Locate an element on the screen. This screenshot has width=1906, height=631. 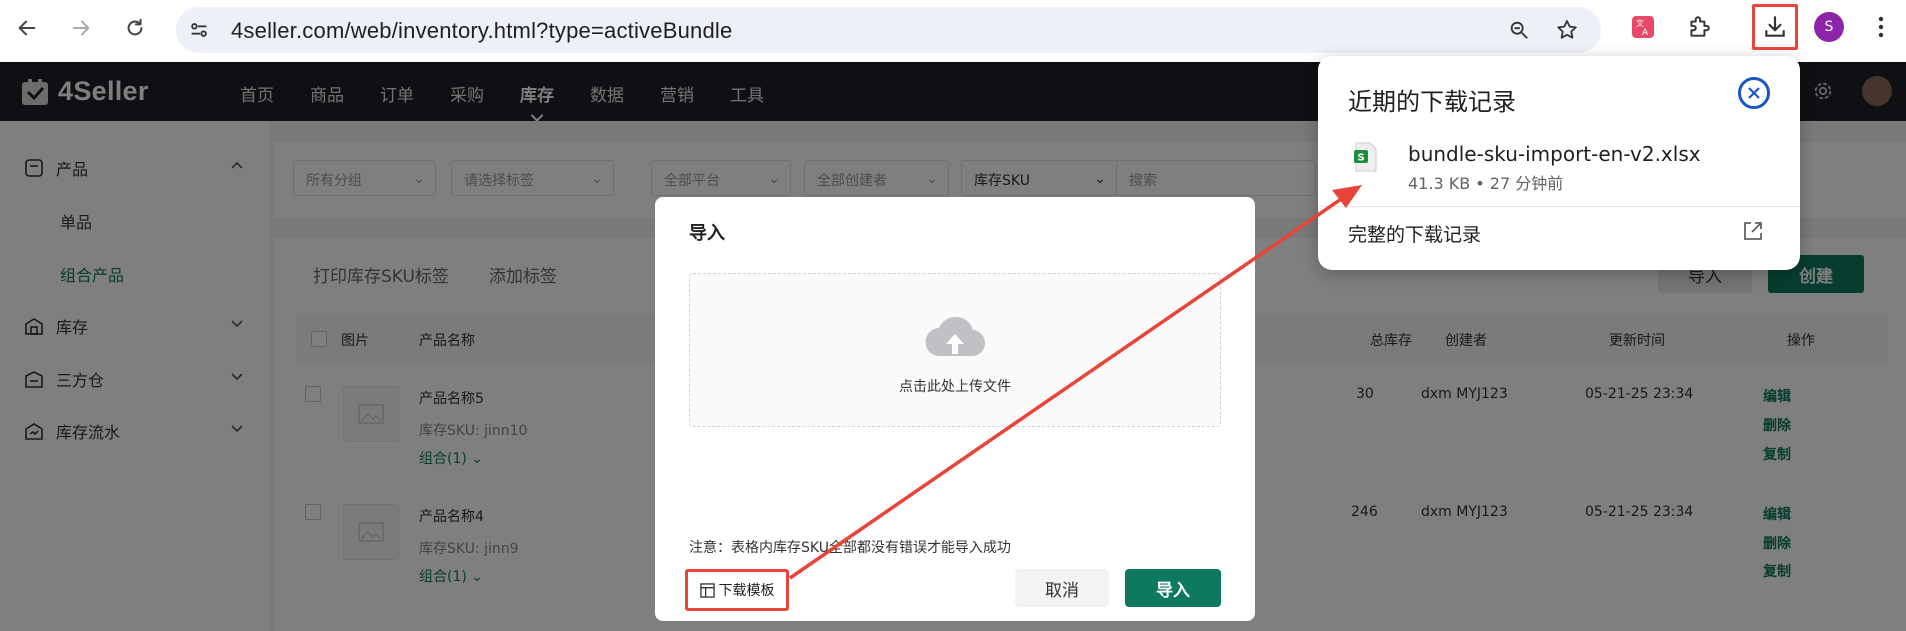
upload-dropzone: 点击此处上传文件 is located at coordinates (955, 350).